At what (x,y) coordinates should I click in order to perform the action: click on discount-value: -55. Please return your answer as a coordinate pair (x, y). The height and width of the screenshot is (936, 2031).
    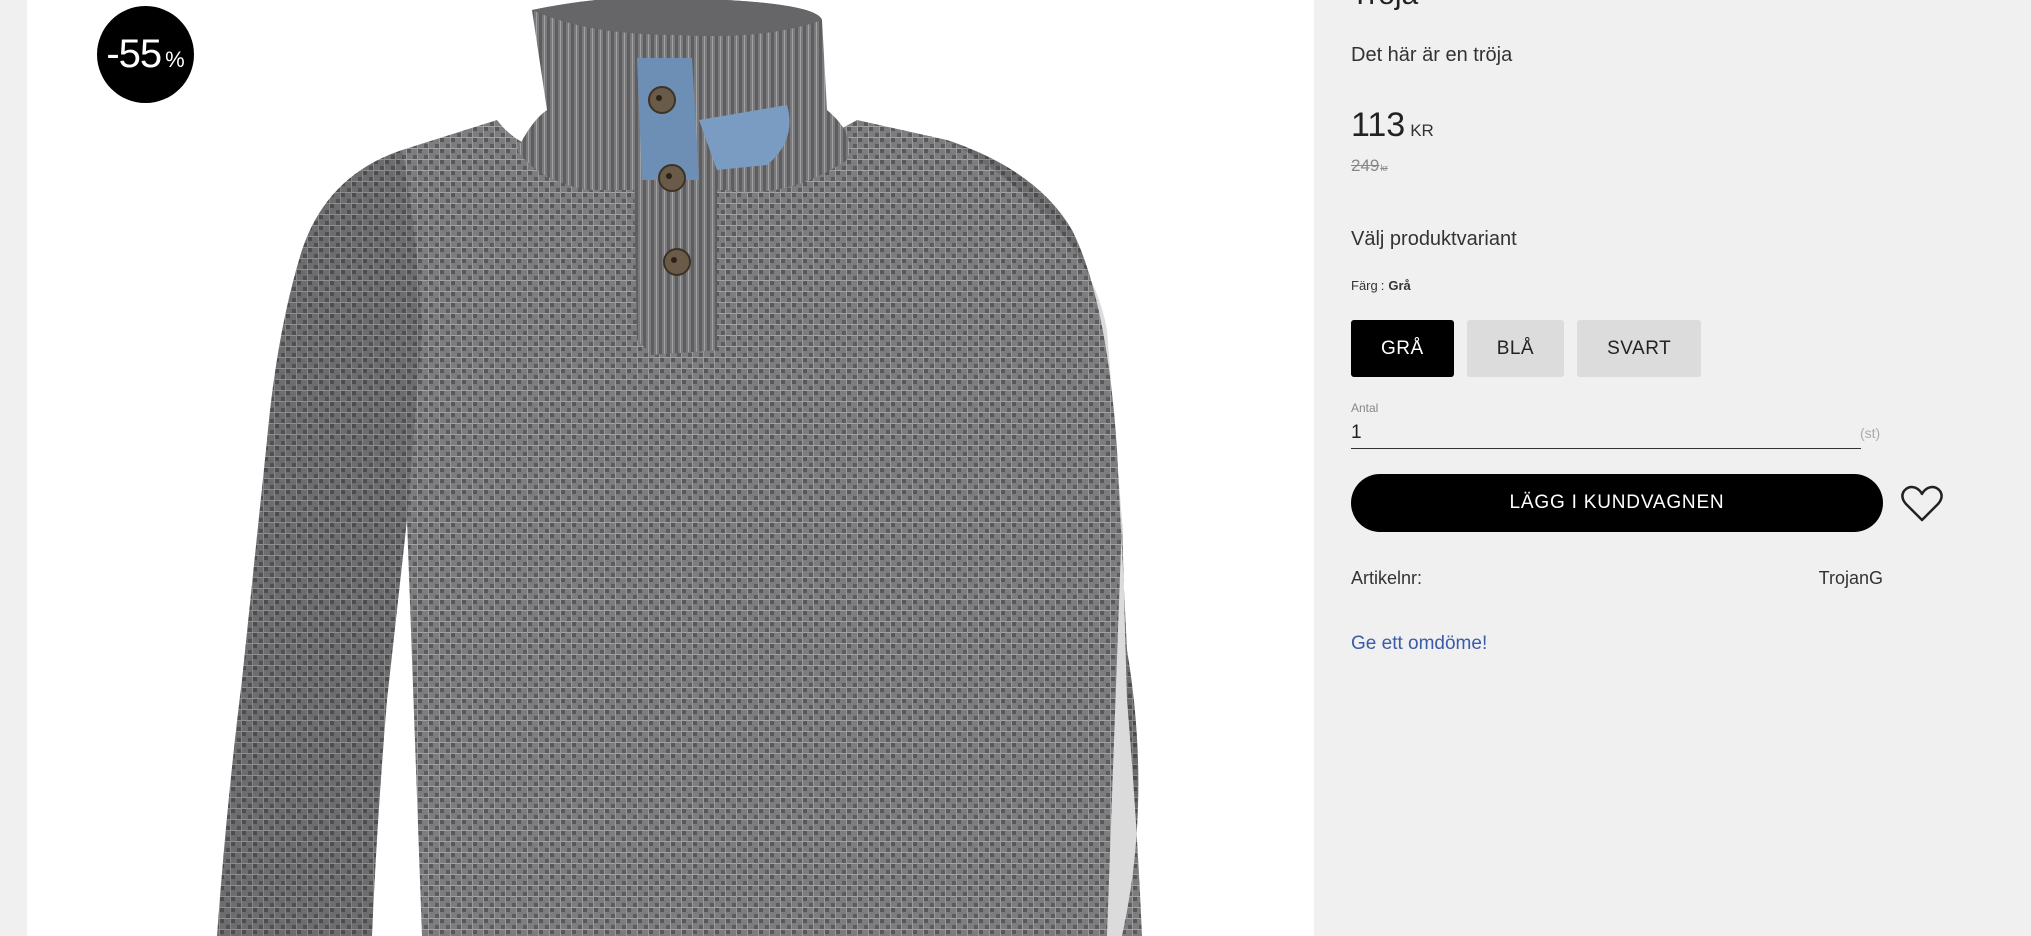
    Looking at the image, I should click on (134, 54).